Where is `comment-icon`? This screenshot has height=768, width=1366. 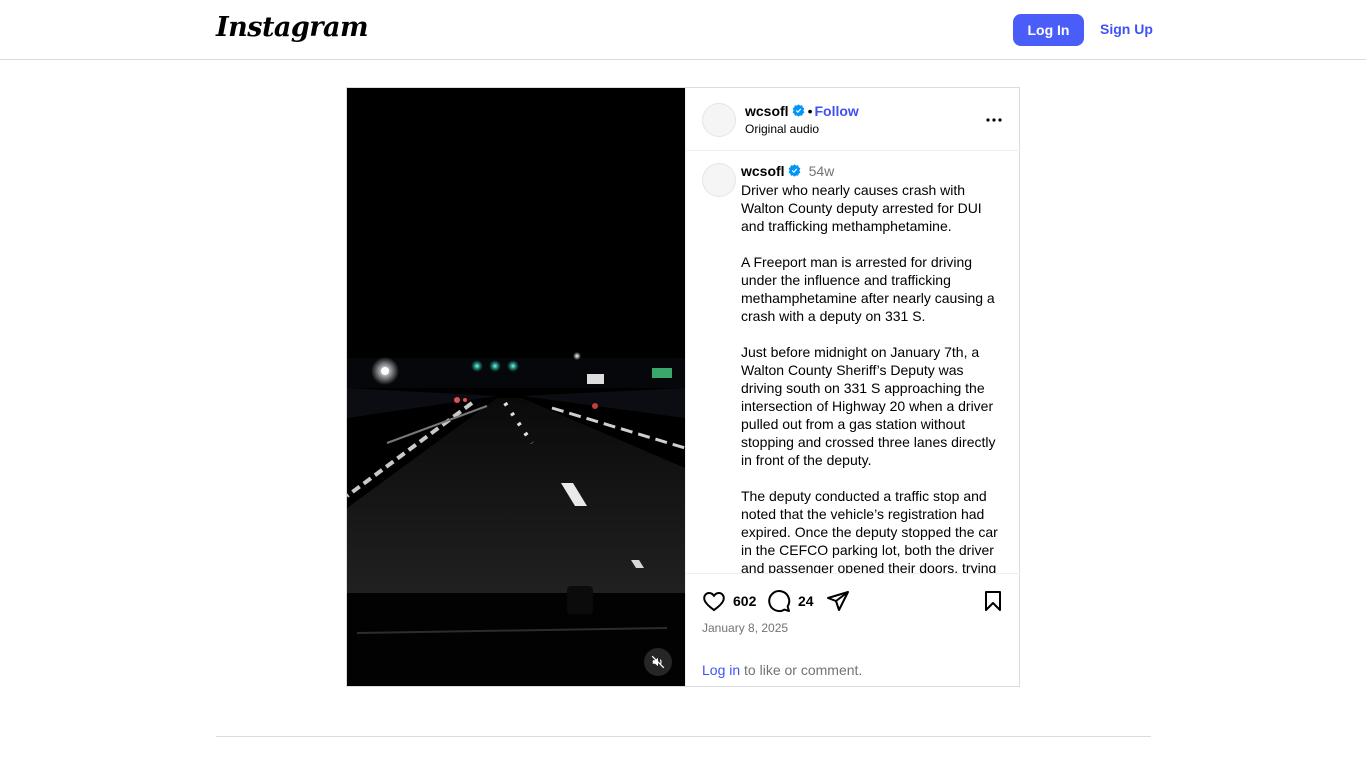 comment-icon is located at coordinates (779, 601).